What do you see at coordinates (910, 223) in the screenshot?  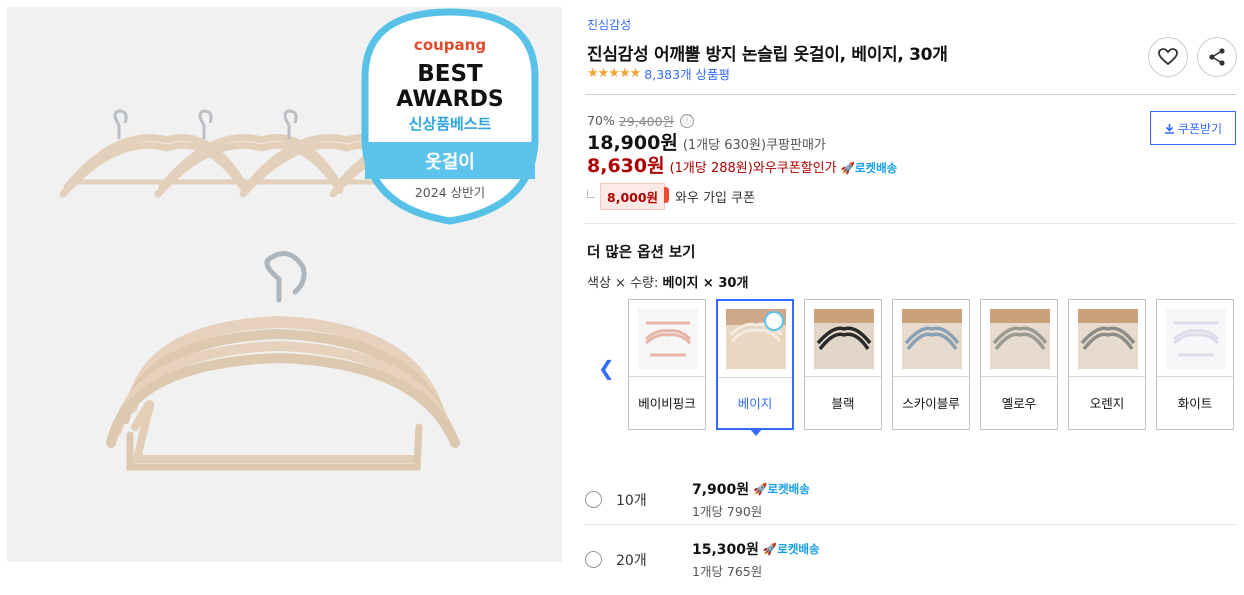 I see `options-divider` at bounding box center [910, 223].